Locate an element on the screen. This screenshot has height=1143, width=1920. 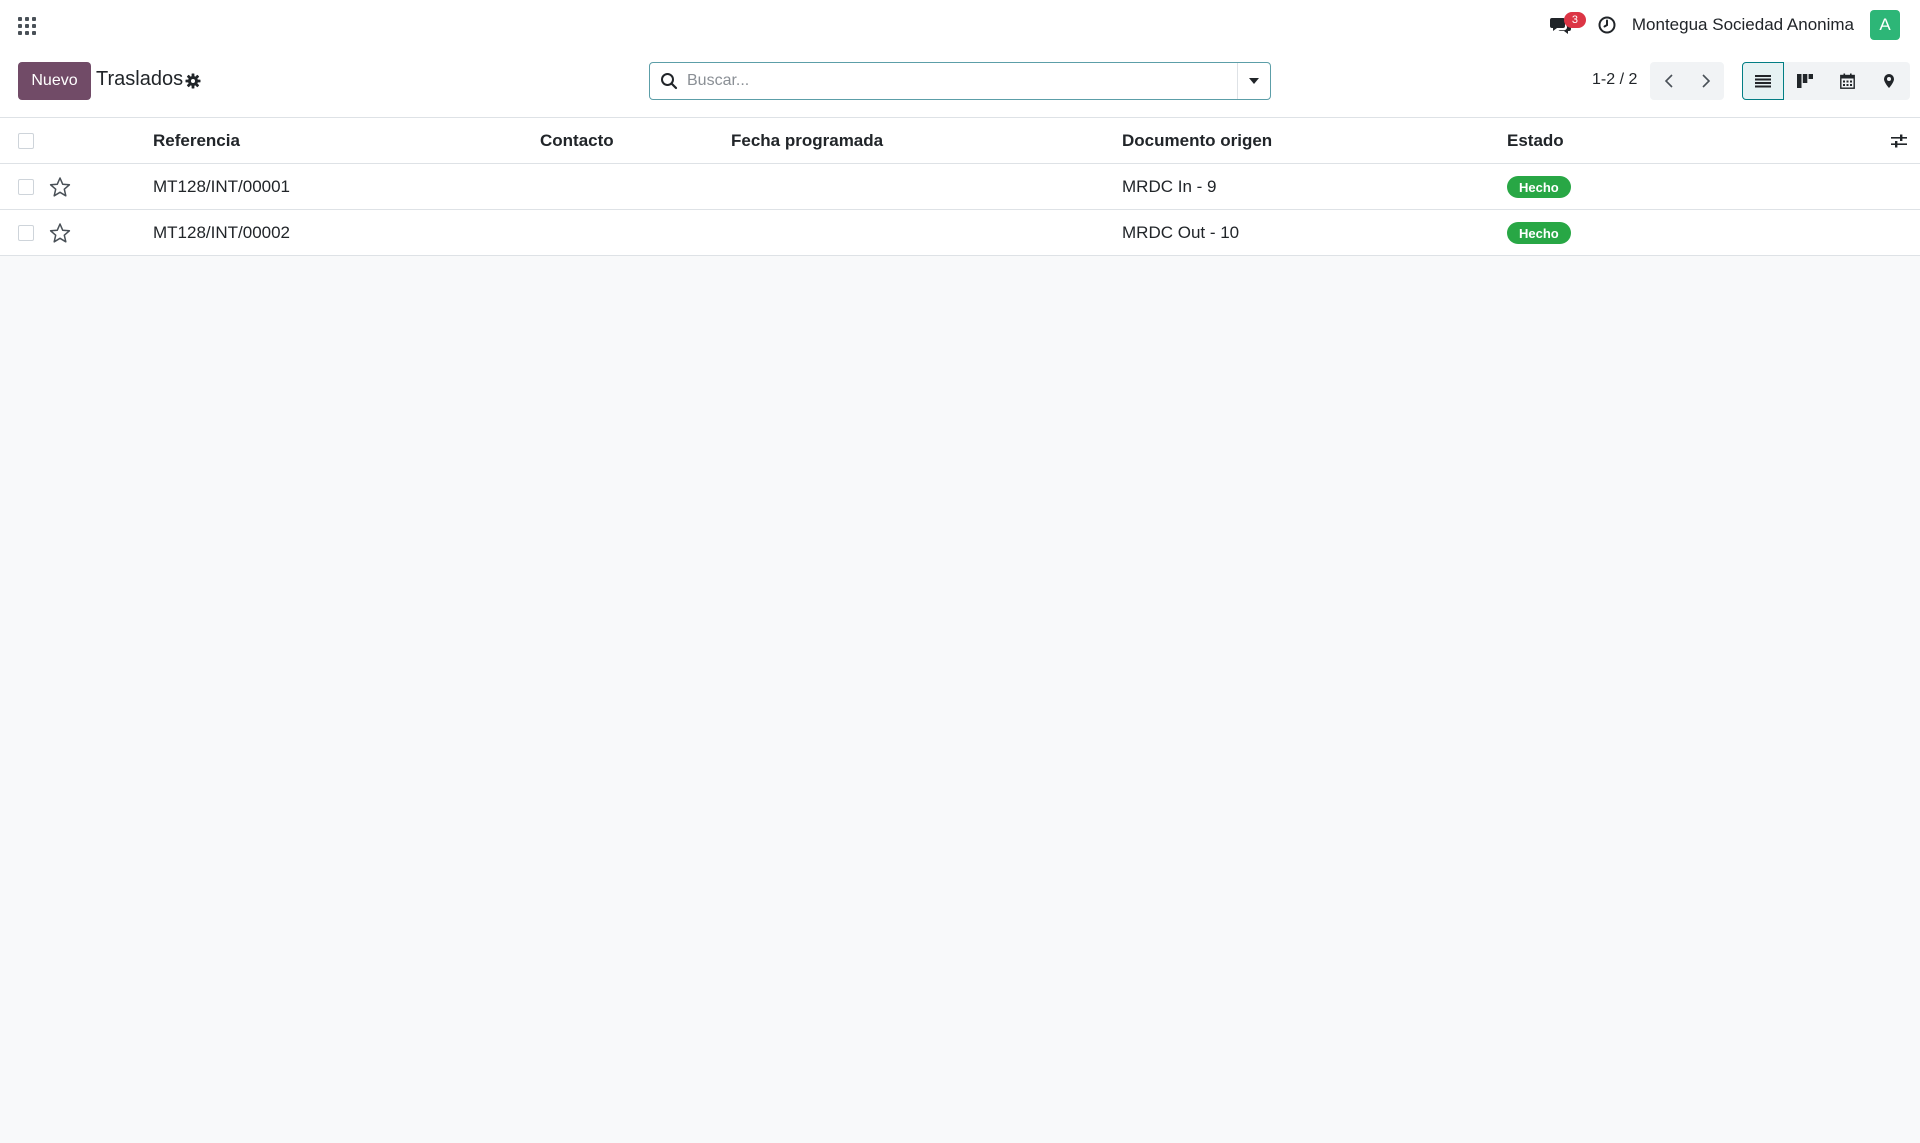
kanban-icon is located at coordinates (1805, 81).